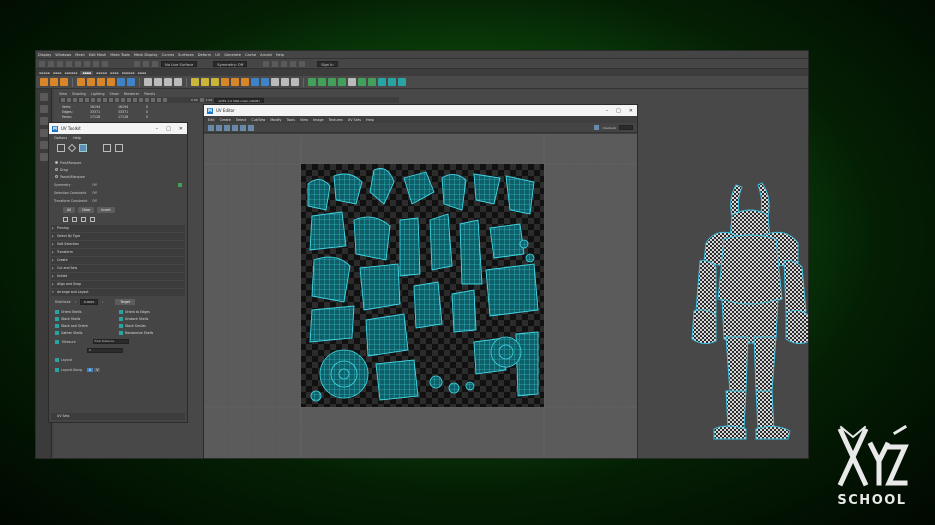 The height and width of the screenshot is (525, 935). I want to click on close-icon: ✕, so click(181, 129).